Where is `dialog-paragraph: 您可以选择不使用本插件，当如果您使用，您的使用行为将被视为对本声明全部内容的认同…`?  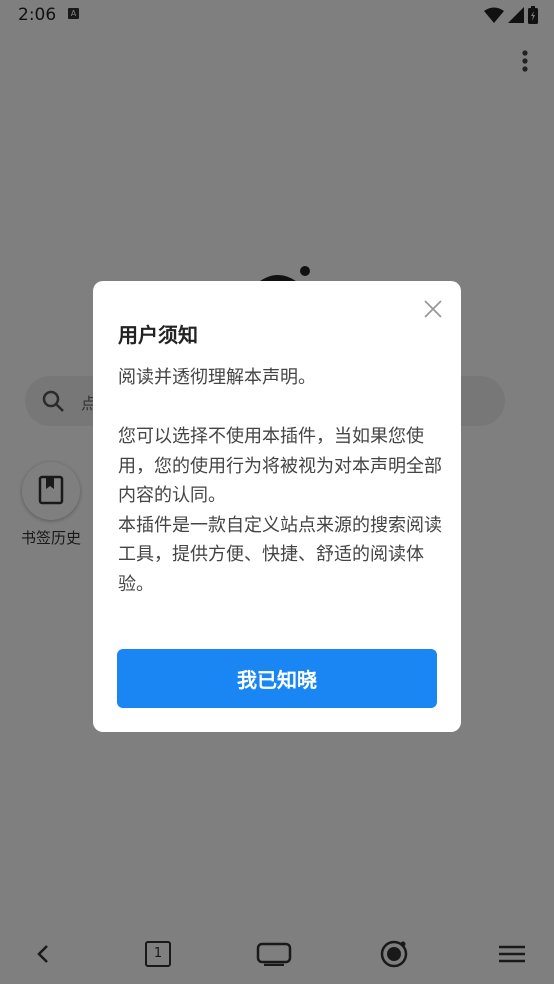 dialog-paragraph: 您可以选择不使用本插件，当如果您使用，您的使用行为将被视为对本声明全部内容的认同… is located at coordinates (280, 466).